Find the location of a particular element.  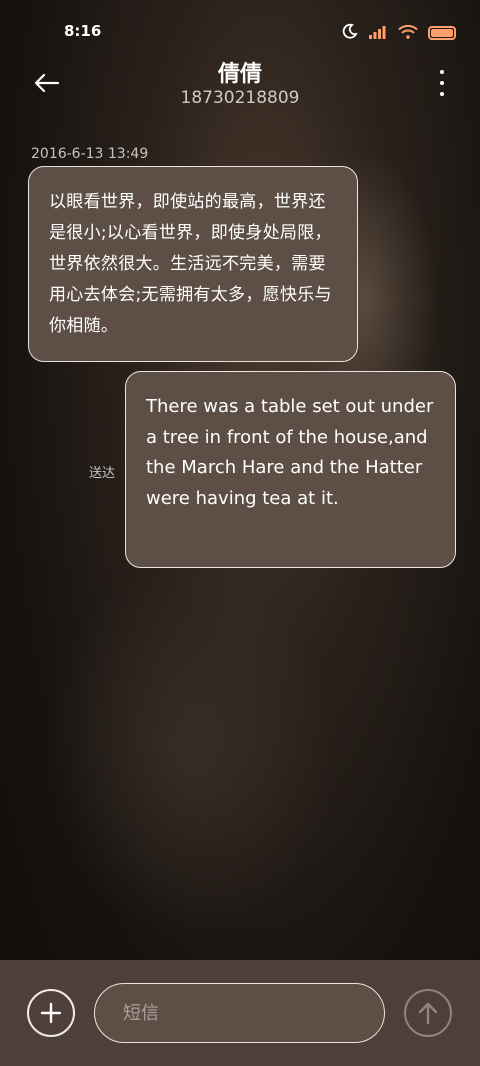

moon-icon is located at coordinates (350, 33).